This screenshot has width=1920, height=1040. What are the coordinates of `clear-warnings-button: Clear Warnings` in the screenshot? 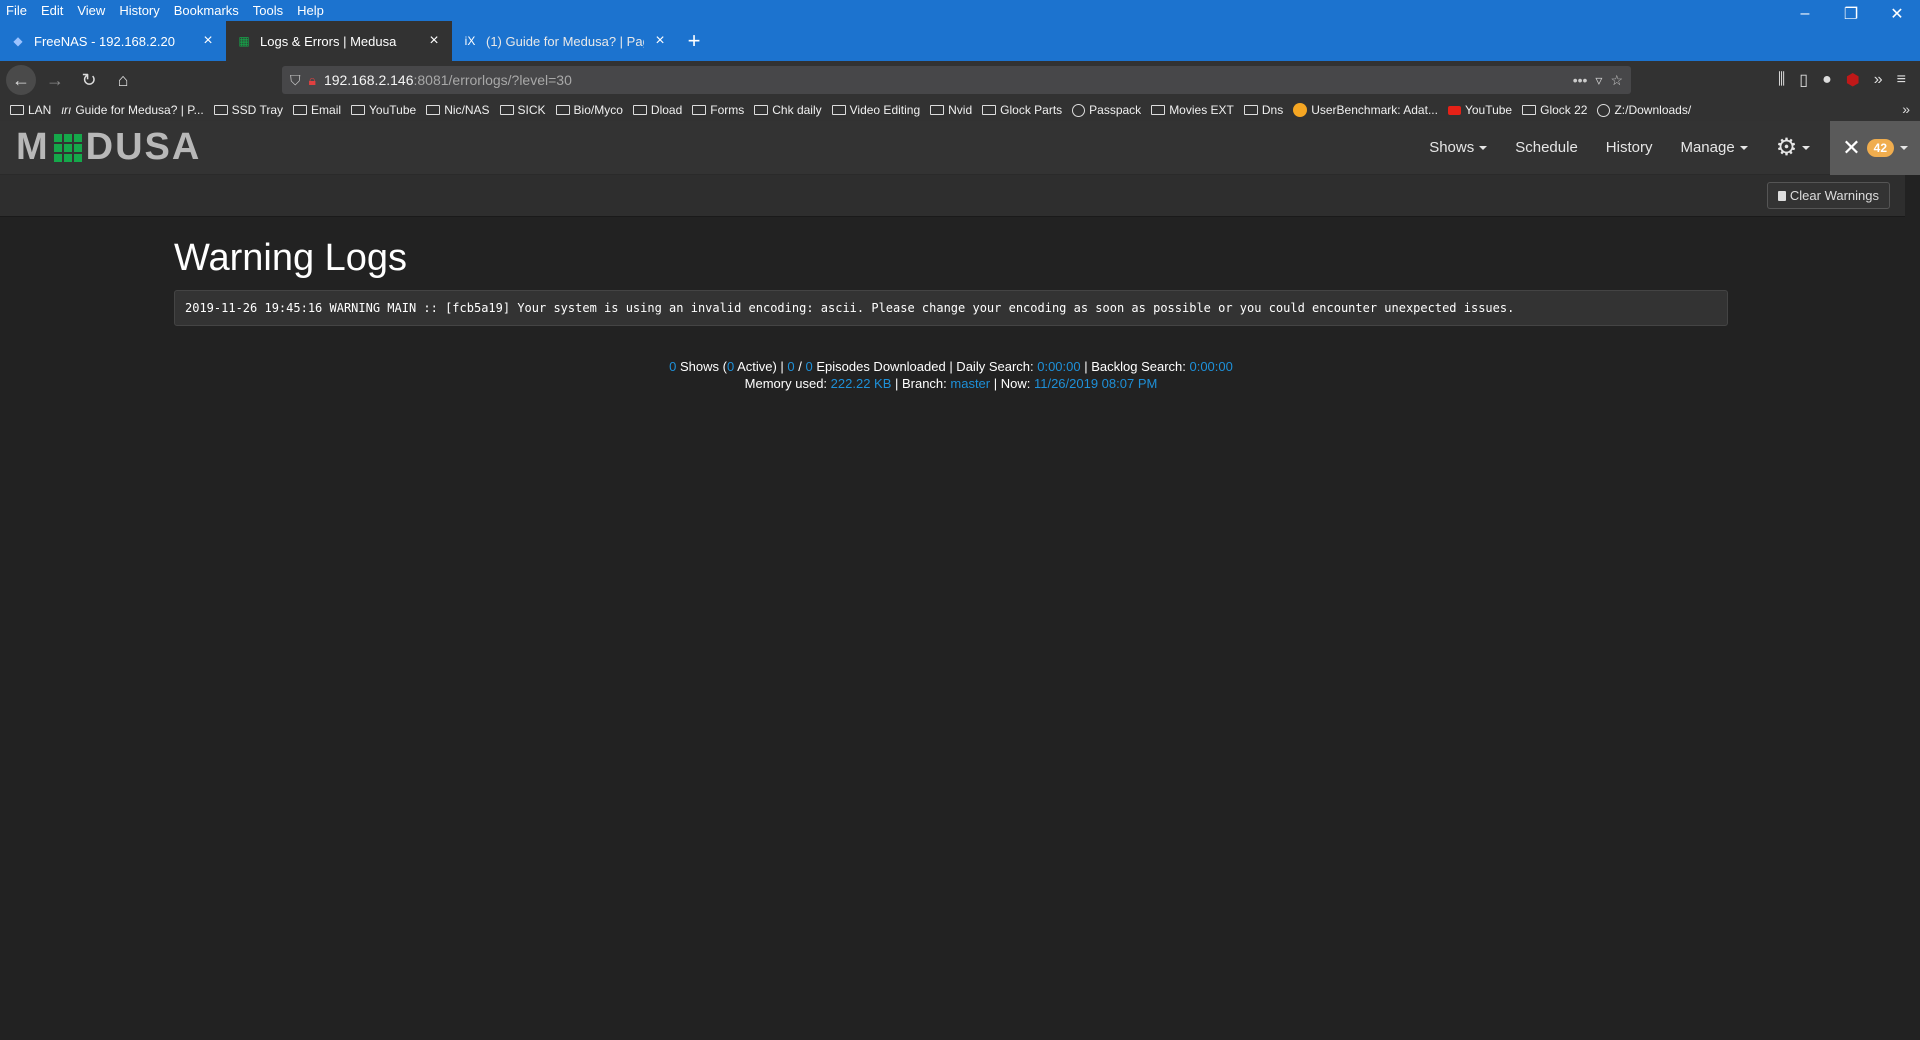 It's located at (1828, 195).